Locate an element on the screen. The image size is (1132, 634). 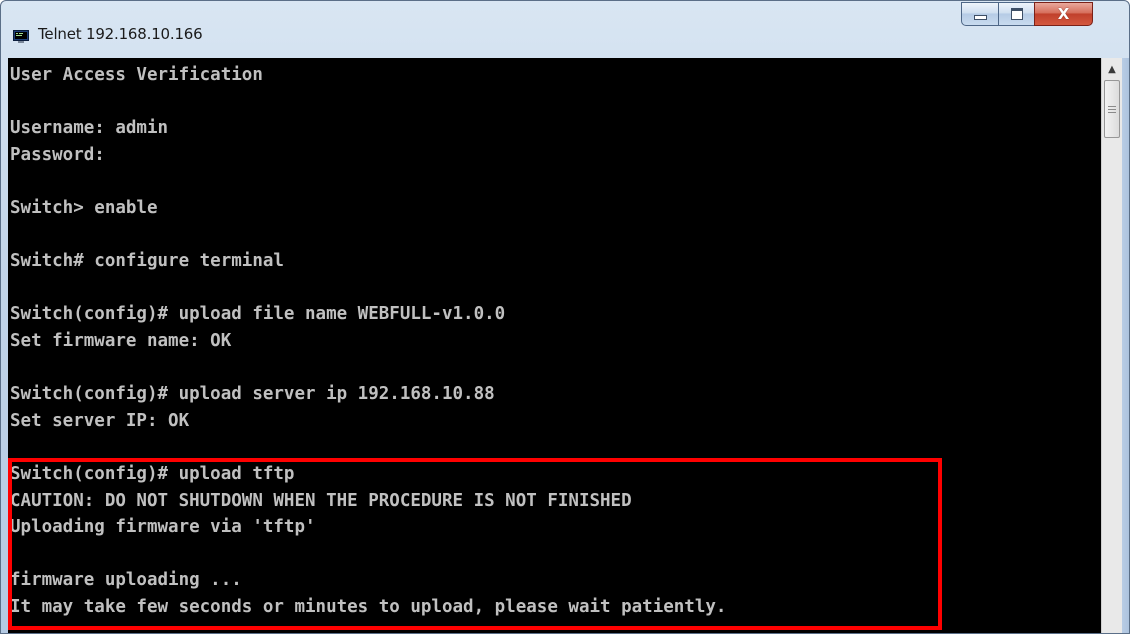
close-icon: X is located at coordinates (1063, 14).